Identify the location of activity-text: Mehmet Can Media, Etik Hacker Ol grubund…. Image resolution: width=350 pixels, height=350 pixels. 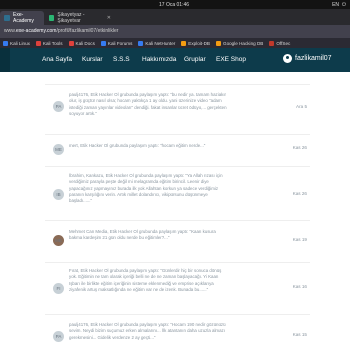
(142, 235).